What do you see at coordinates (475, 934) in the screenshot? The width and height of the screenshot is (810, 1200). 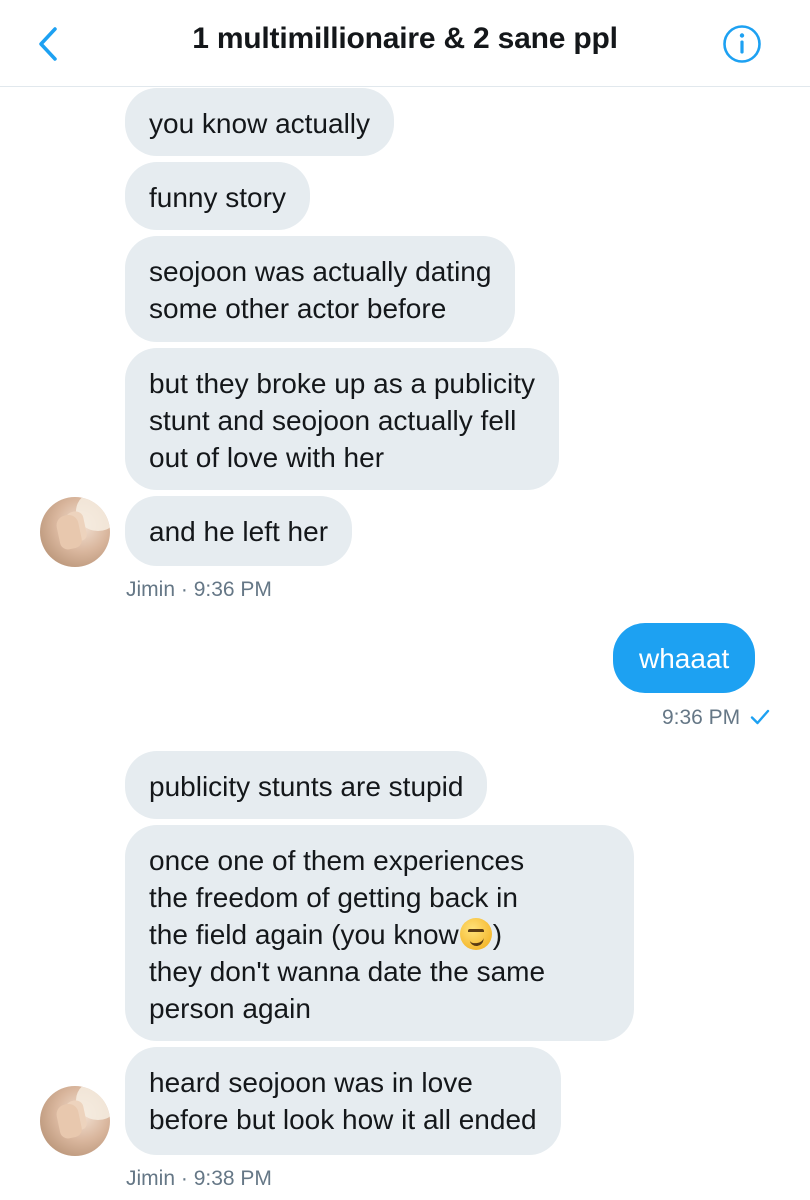 I see `smirking-face-emoji` at bounding box center [475, 934].